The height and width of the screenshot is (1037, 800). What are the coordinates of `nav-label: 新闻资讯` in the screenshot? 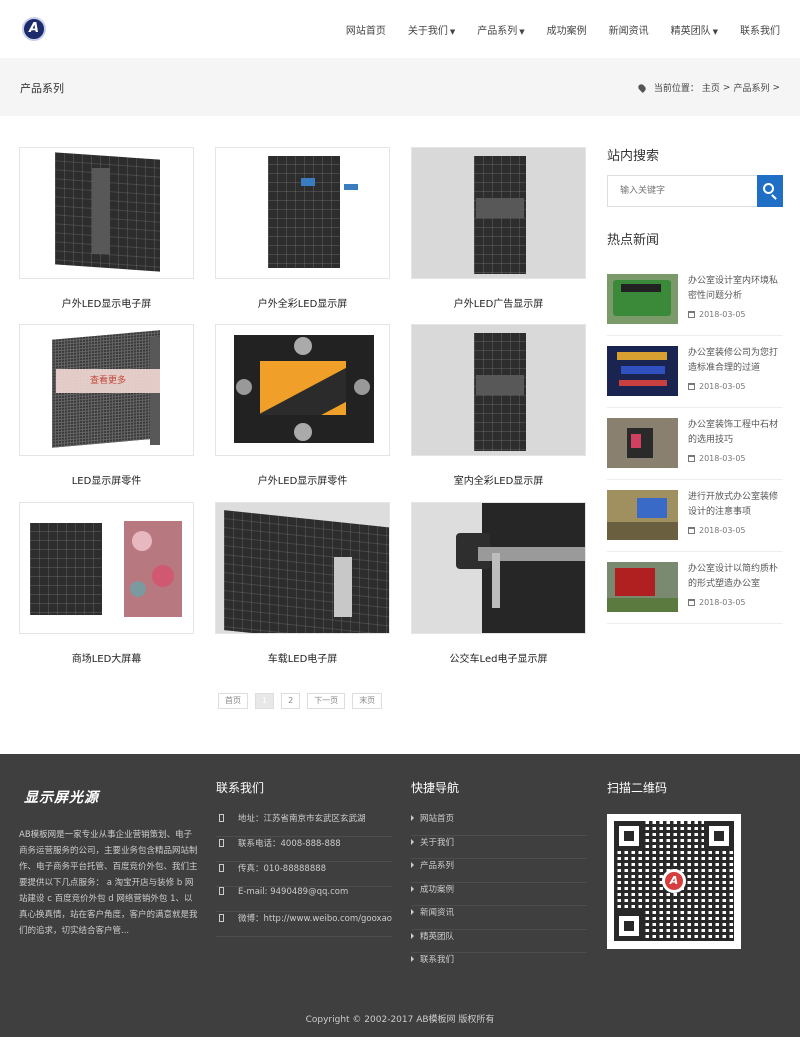 It's located at (628, 31).